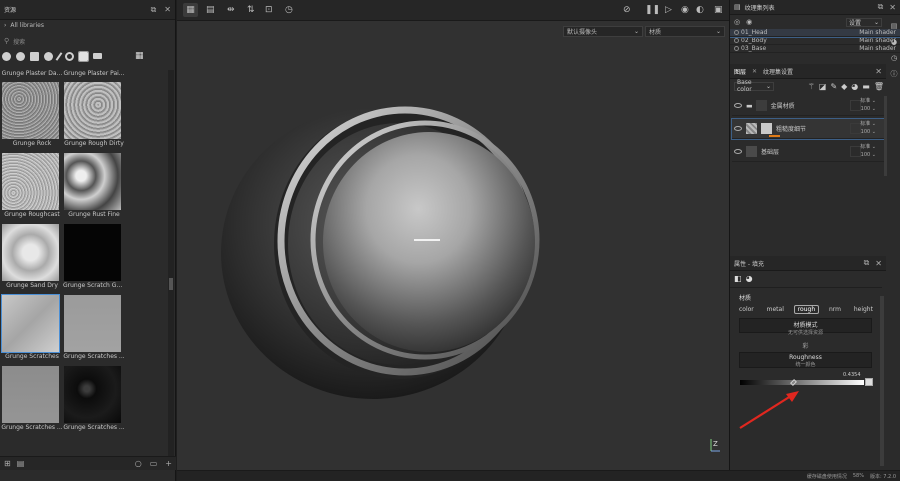 This screenshot has width=900, height=481. I want to click on layer-item: 基础层 标准 ⌄ 100 ⌄, so click(808, 152).